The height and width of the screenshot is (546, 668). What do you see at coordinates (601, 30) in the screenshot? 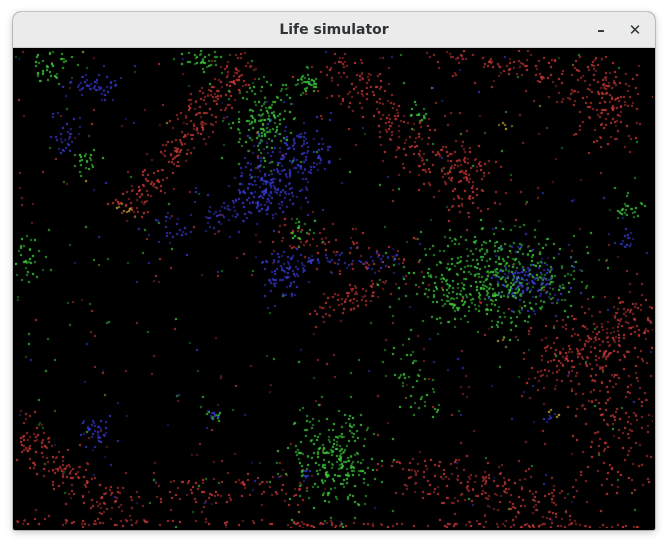
I see `minimize-button: –` at bounding box center [601, 30].